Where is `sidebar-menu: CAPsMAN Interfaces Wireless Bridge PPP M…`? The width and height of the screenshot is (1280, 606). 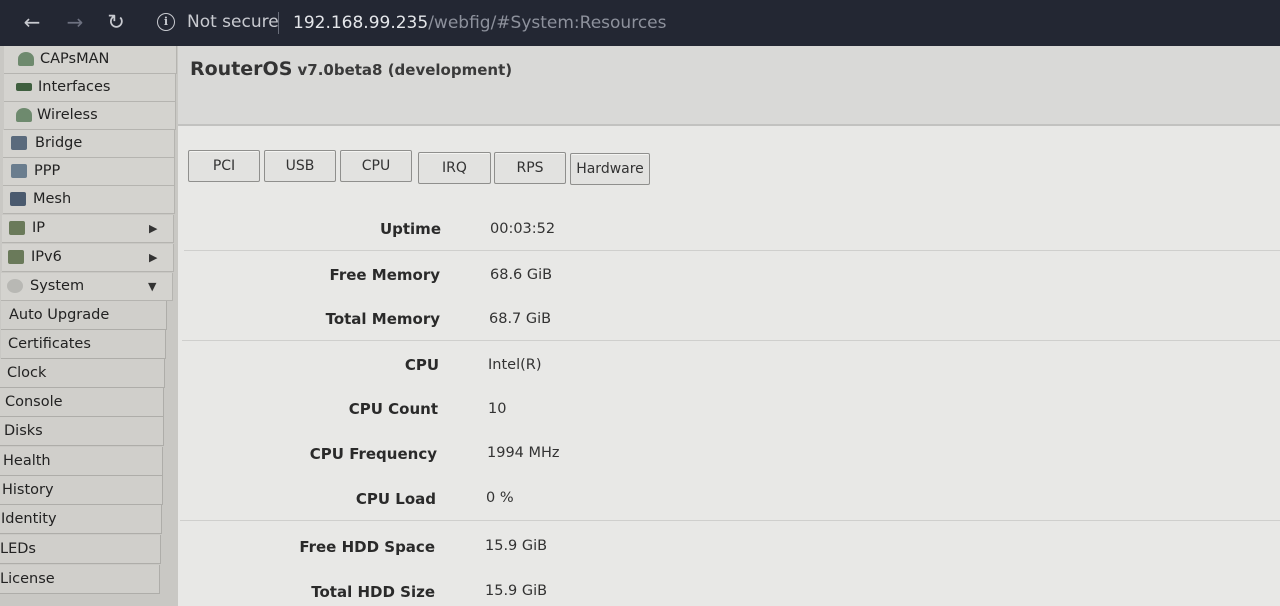 sidebar-menu: CAPsMAN Interfaces Wireless Bridge PPP M… is located at coordinates (89, 326).